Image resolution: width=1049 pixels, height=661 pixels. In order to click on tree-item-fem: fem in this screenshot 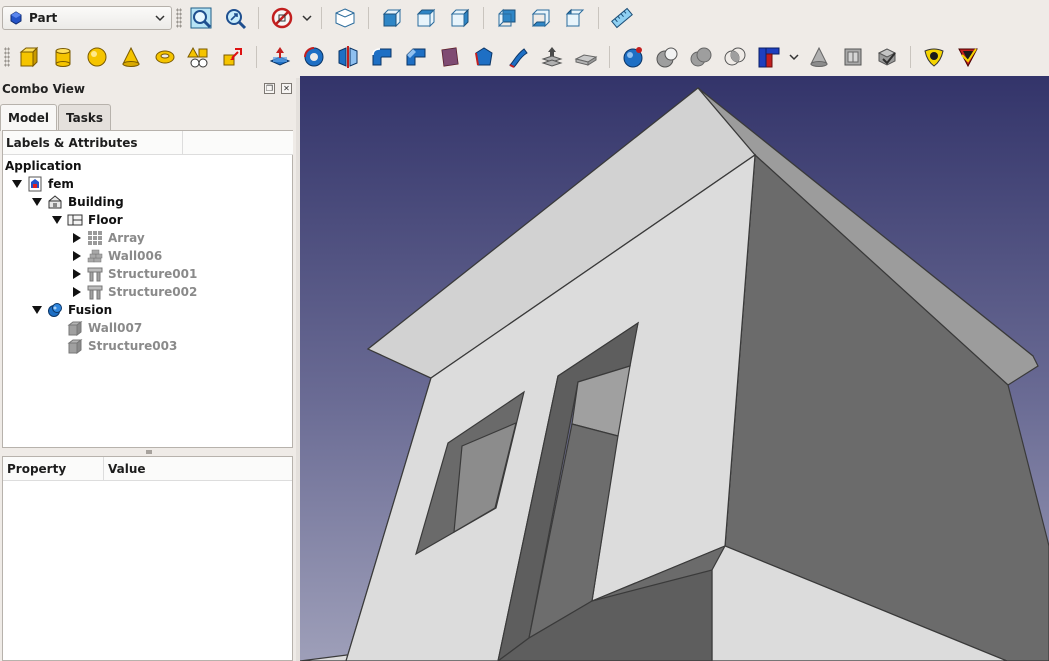, I will do `click(42, 184)`.